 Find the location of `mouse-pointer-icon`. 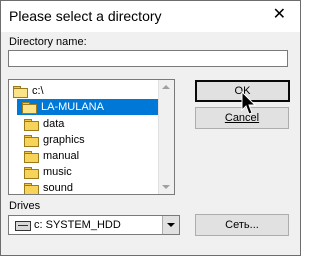

mouse-pointer-icon is located at coordinates (249, 103).